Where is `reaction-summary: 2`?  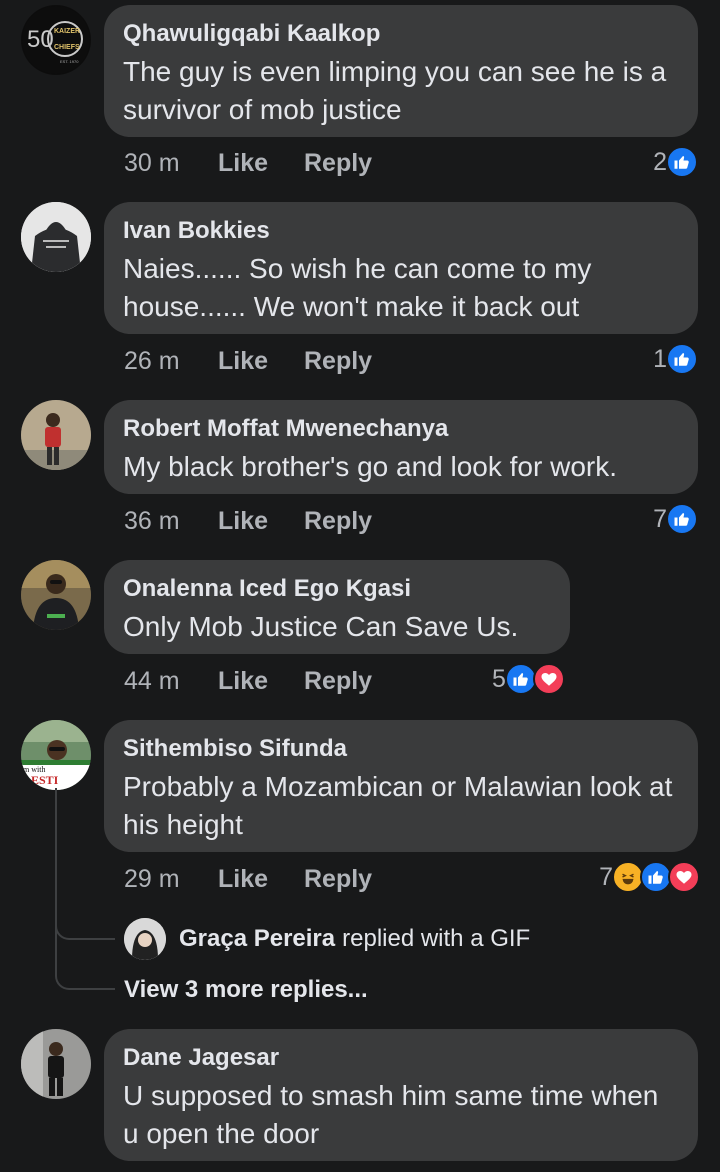
reaction-summary: 2 is located at coordinates (675, 162).